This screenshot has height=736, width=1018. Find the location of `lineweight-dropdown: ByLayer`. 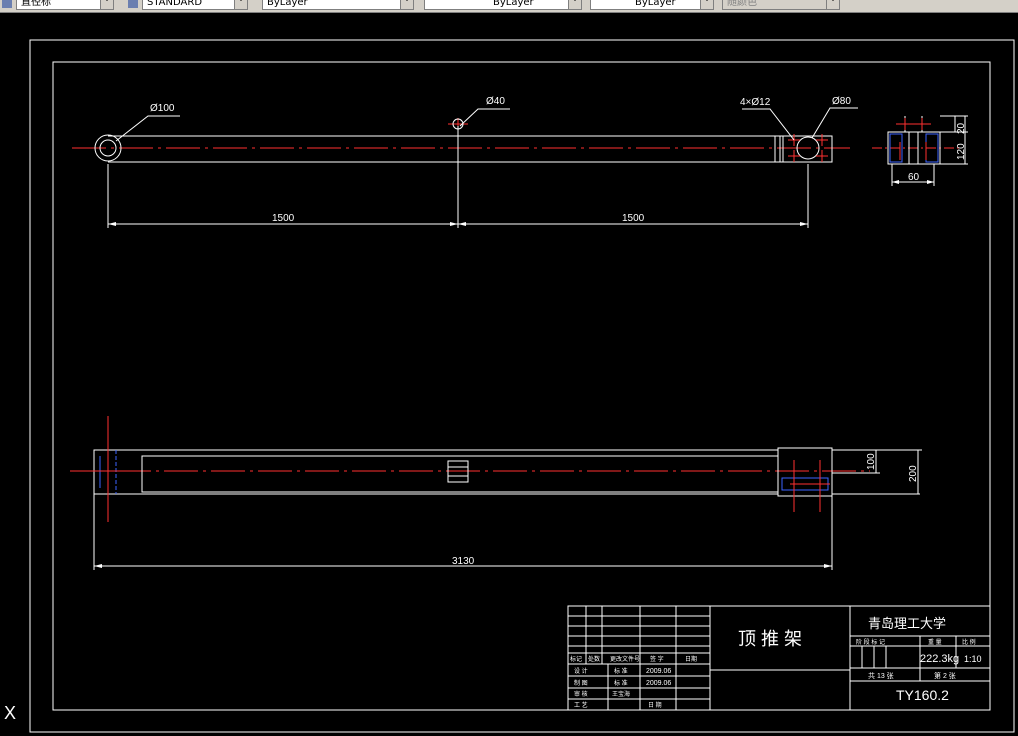

lineweight-dropdown: ByLayer is located at coordinates (652, 5).